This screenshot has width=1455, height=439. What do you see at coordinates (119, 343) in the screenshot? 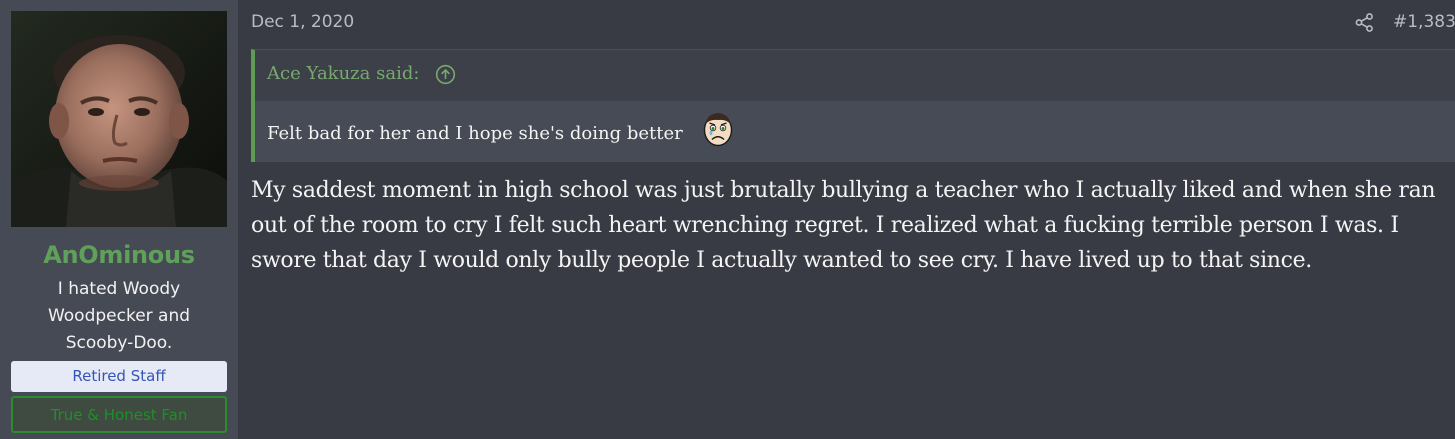
I see `user-title-line: Scooby-Doo.` at bounding box center [119, 343].